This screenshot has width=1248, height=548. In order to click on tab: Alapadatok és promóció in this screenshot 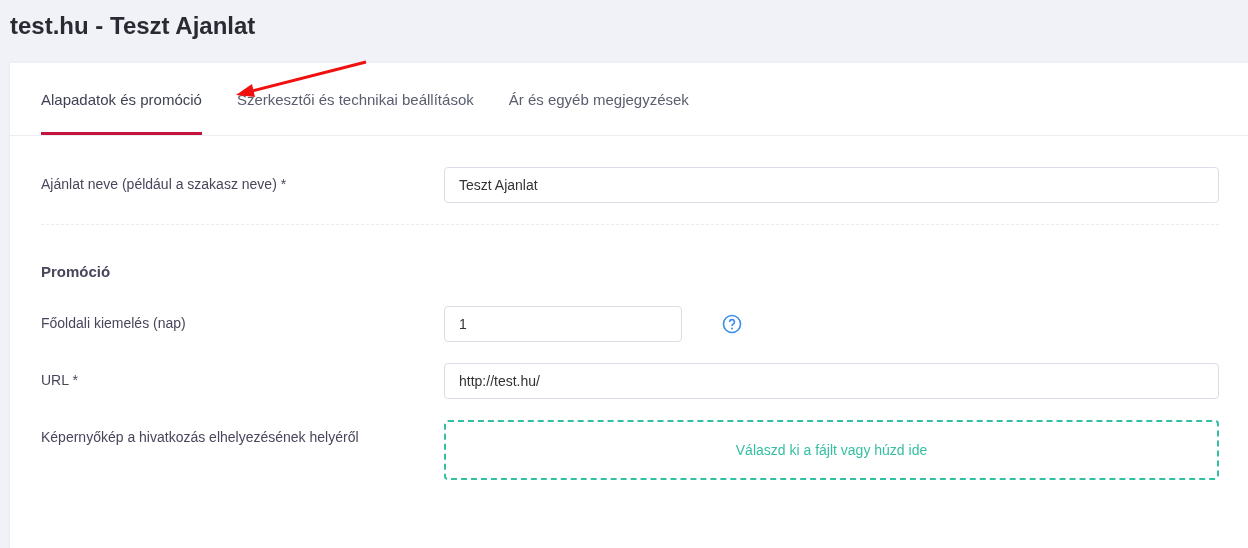, I will do `click(121, 99)`.